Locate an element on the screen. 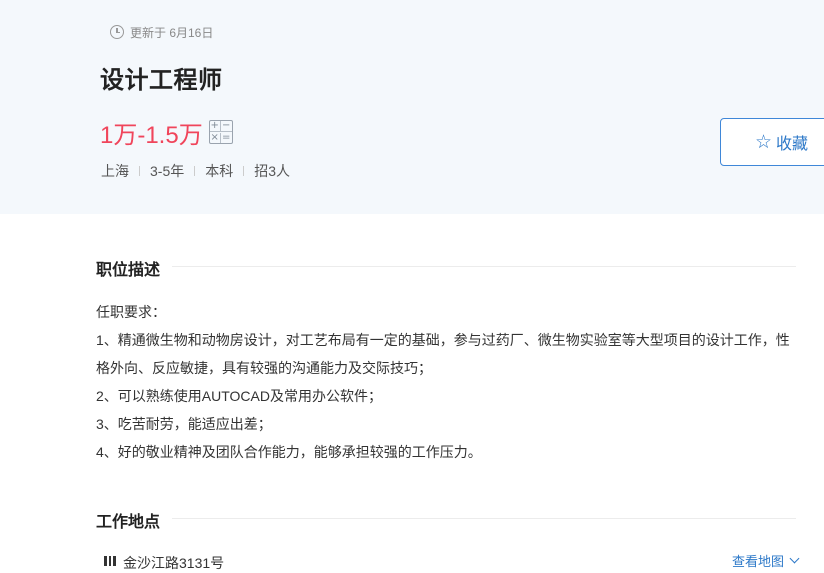 This screenshot has width=824, height=573. building-icon is located at coordinates (110, 561).